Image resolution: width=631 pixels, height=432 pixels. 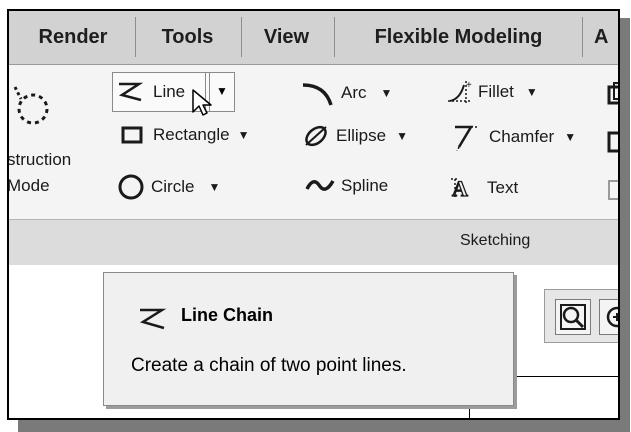 What do you see at coordinates (191, 134) in the screenshot?
I see `rectangle-label: Rectangle` at bounding box center [191, 134].